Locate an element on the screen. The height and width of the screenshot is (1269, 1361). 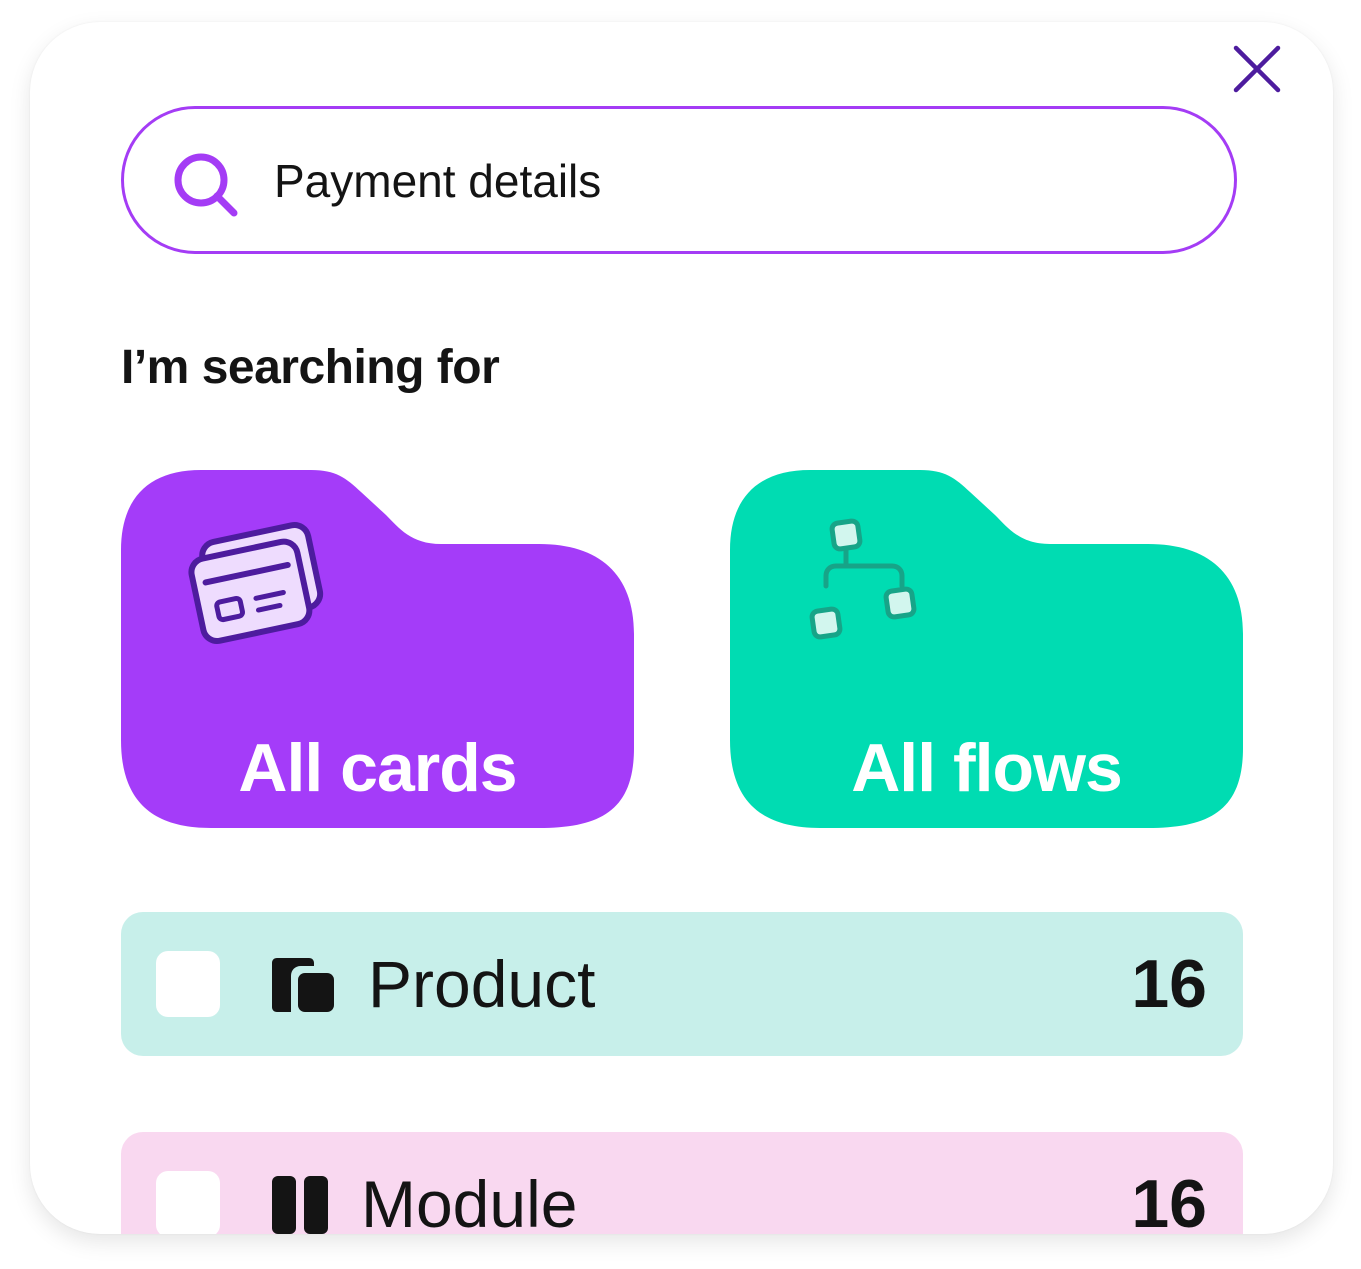
flow-diagram-icon is located at coordinates (863, 579).